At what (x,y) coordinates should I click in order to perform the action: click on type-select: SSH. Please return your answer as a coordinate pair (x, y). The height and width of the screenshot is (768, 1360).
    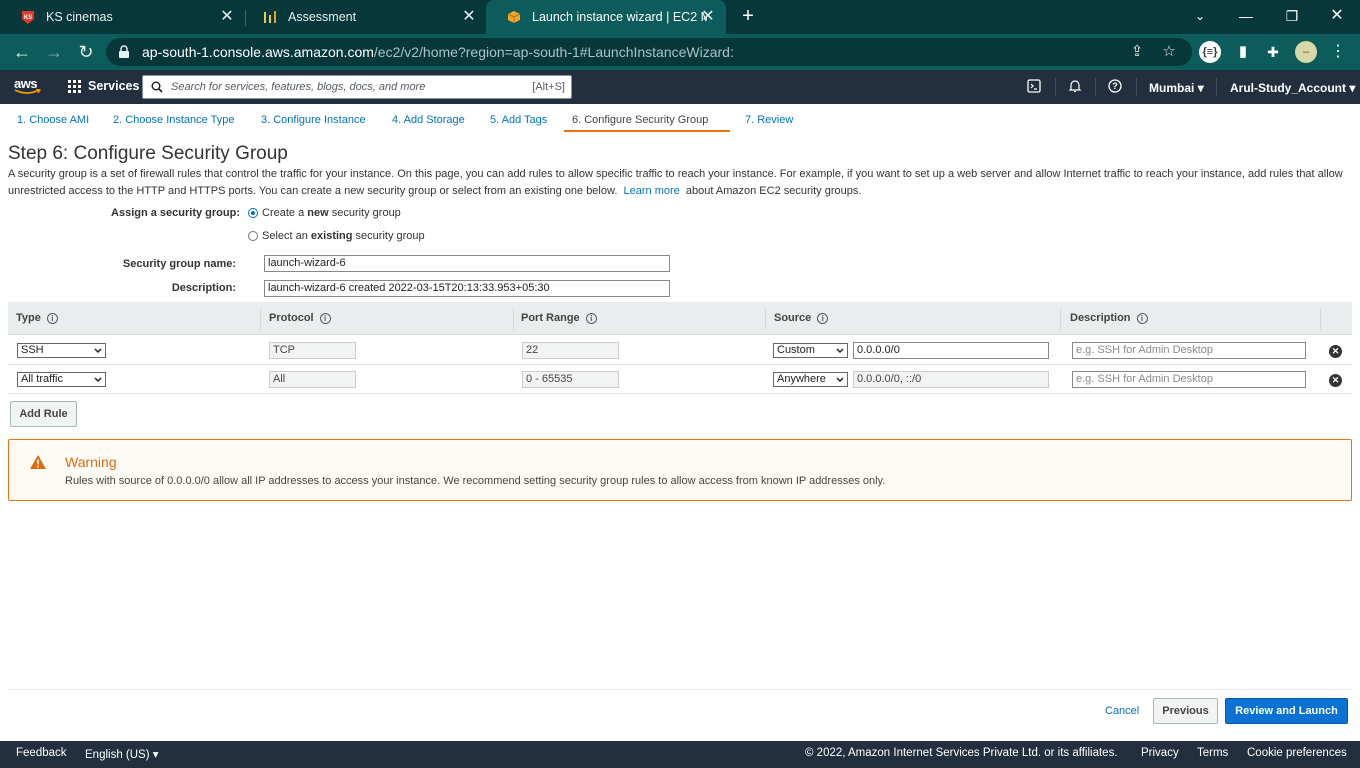
    Looking at the image, I should click on (61, 350).